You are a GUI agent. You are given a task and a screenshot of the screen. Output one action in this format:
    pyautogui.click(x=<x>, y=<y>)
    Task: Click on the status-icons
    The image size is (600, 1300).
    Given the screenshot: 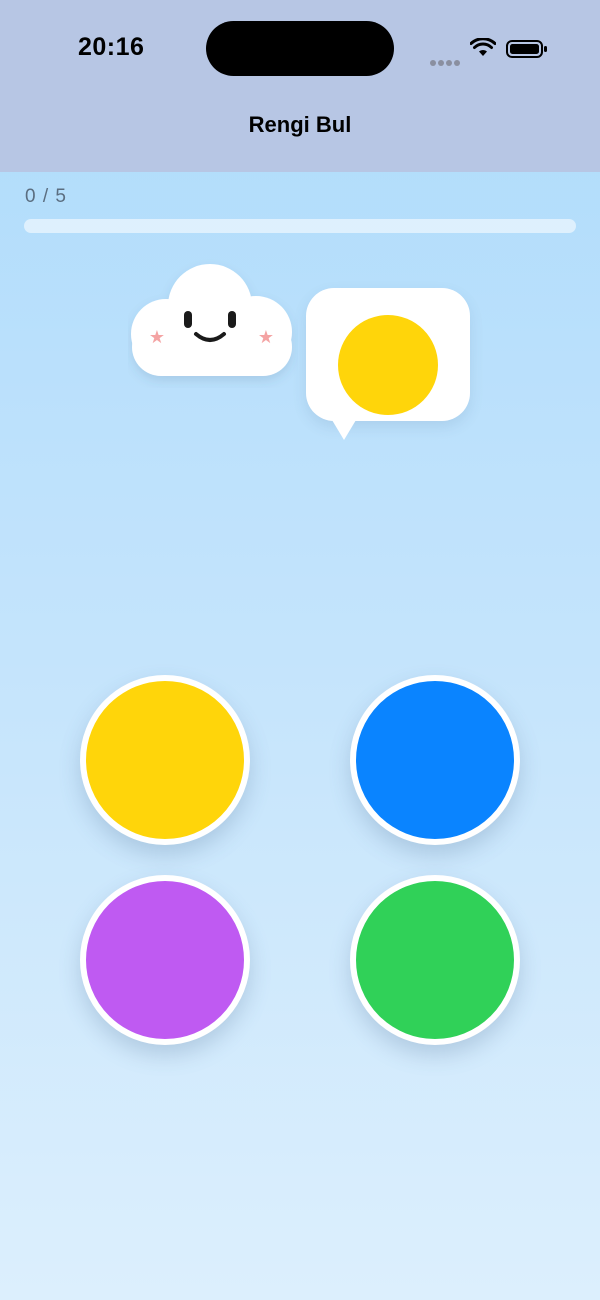 What is the action you would take?
    pyautogui.click(x=490, y=51)
    